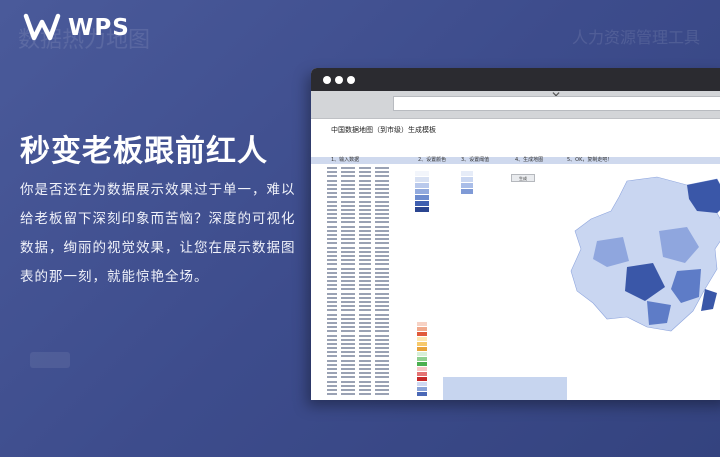 The height and width of the screenshot is (457, 720). I want to click on step-label: 4、生成地图, so click(529, 160).